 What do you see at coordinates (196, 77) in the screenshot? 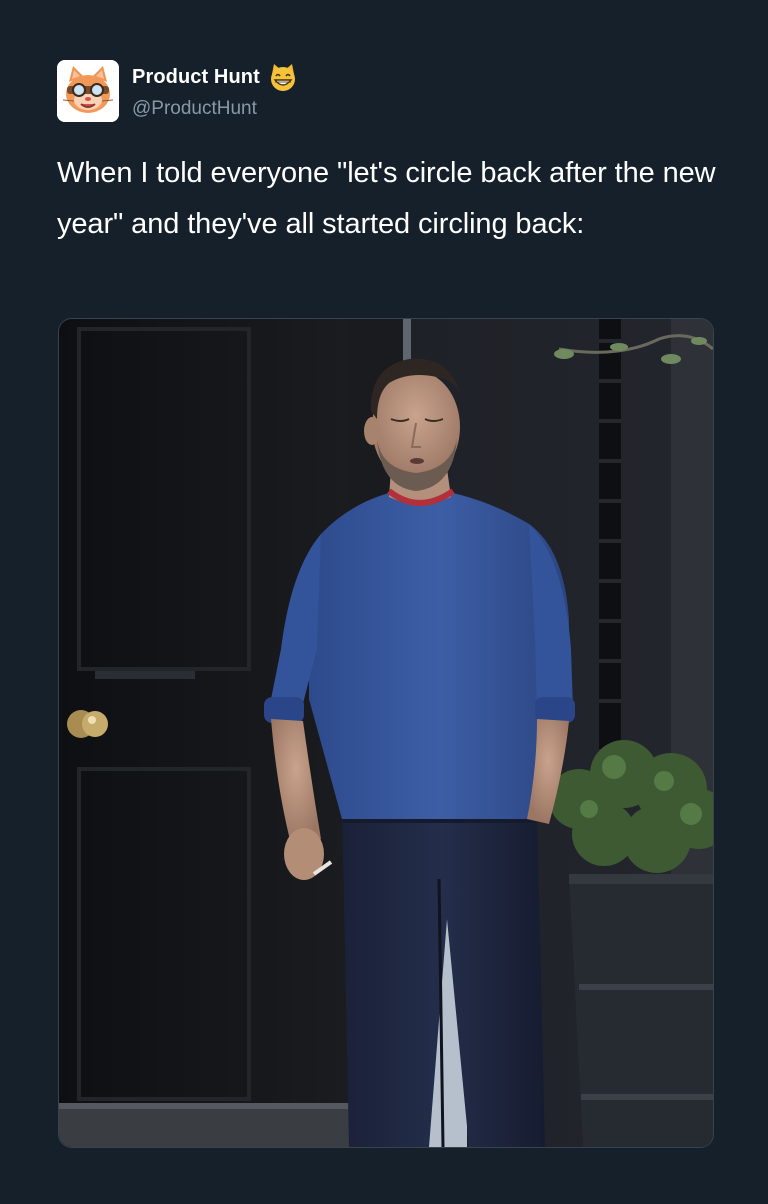
I see `author-display-name: Product Hunt` at bounding box center [196, 77].